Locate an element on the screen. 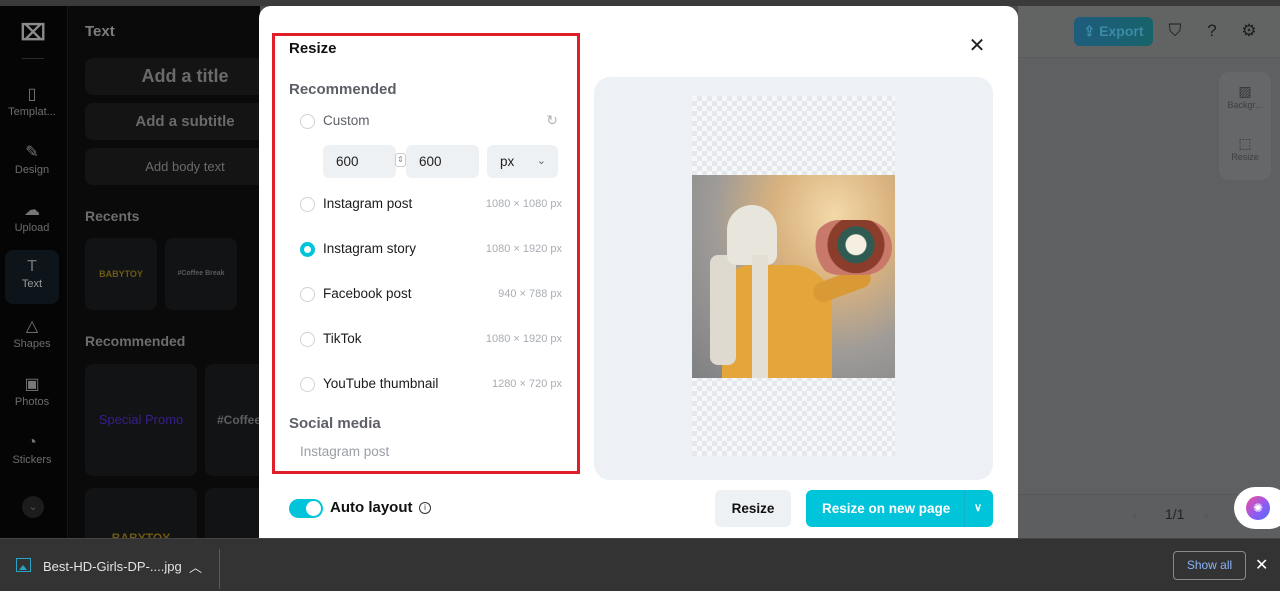 The image size is (1280, 591). image-bouquet is located at coordinates (852, 247).